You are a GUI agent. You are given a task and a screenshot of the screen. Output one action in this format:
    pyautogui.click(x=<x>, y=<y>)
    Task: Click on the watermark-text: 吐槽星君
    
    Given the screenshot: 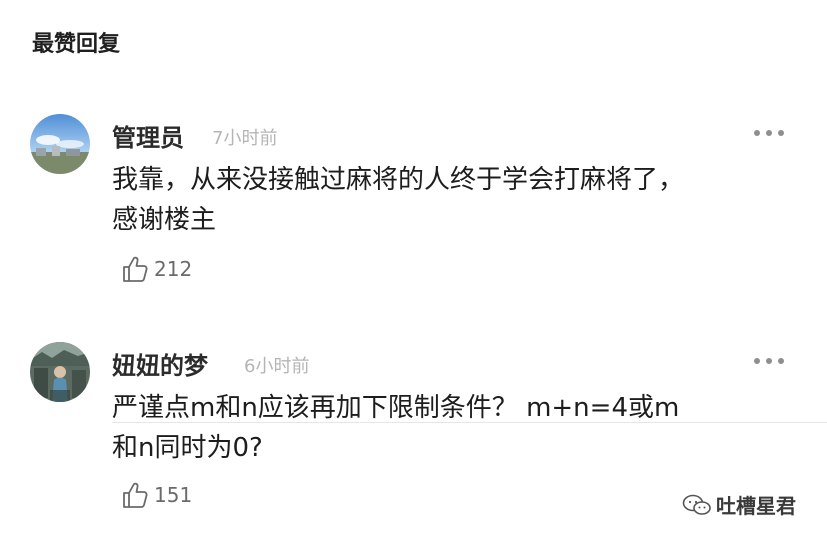 What is the action you would take?
    pyautogui.click(x=756, y=506)
    